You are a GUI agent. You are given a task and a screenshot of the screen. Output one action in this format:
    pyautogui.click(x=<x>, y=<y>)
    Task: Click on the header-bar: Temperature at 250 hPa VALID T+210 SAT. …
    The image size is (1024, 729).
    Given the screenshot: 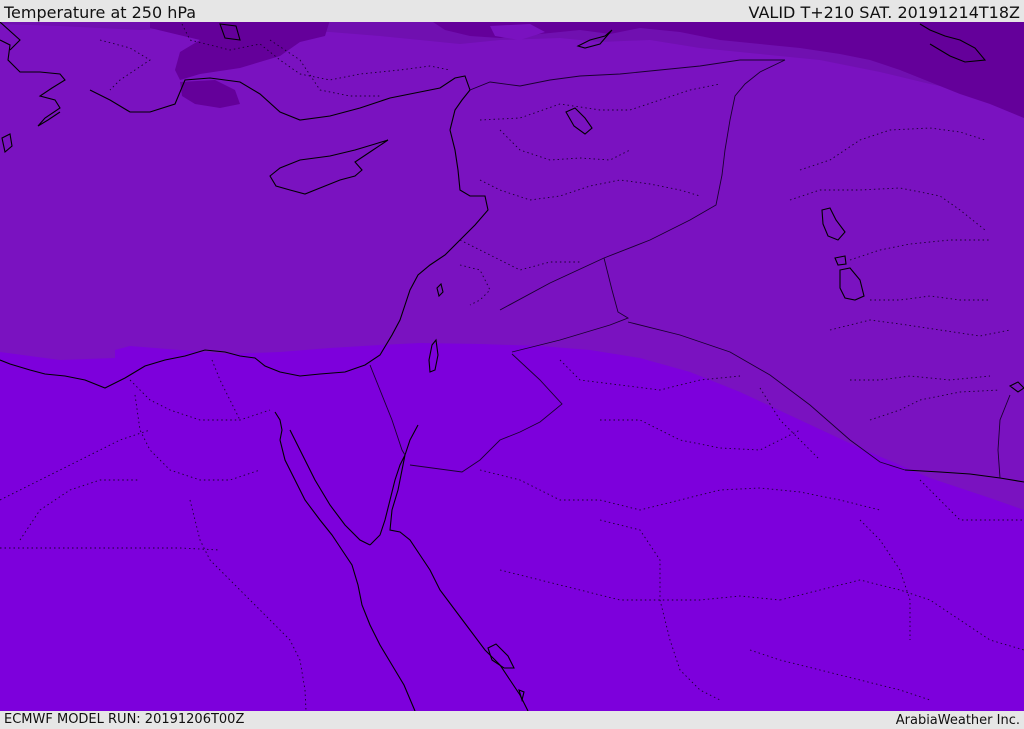 What is the action you would take?
    pyautogui.click(x=512, y=11)
    